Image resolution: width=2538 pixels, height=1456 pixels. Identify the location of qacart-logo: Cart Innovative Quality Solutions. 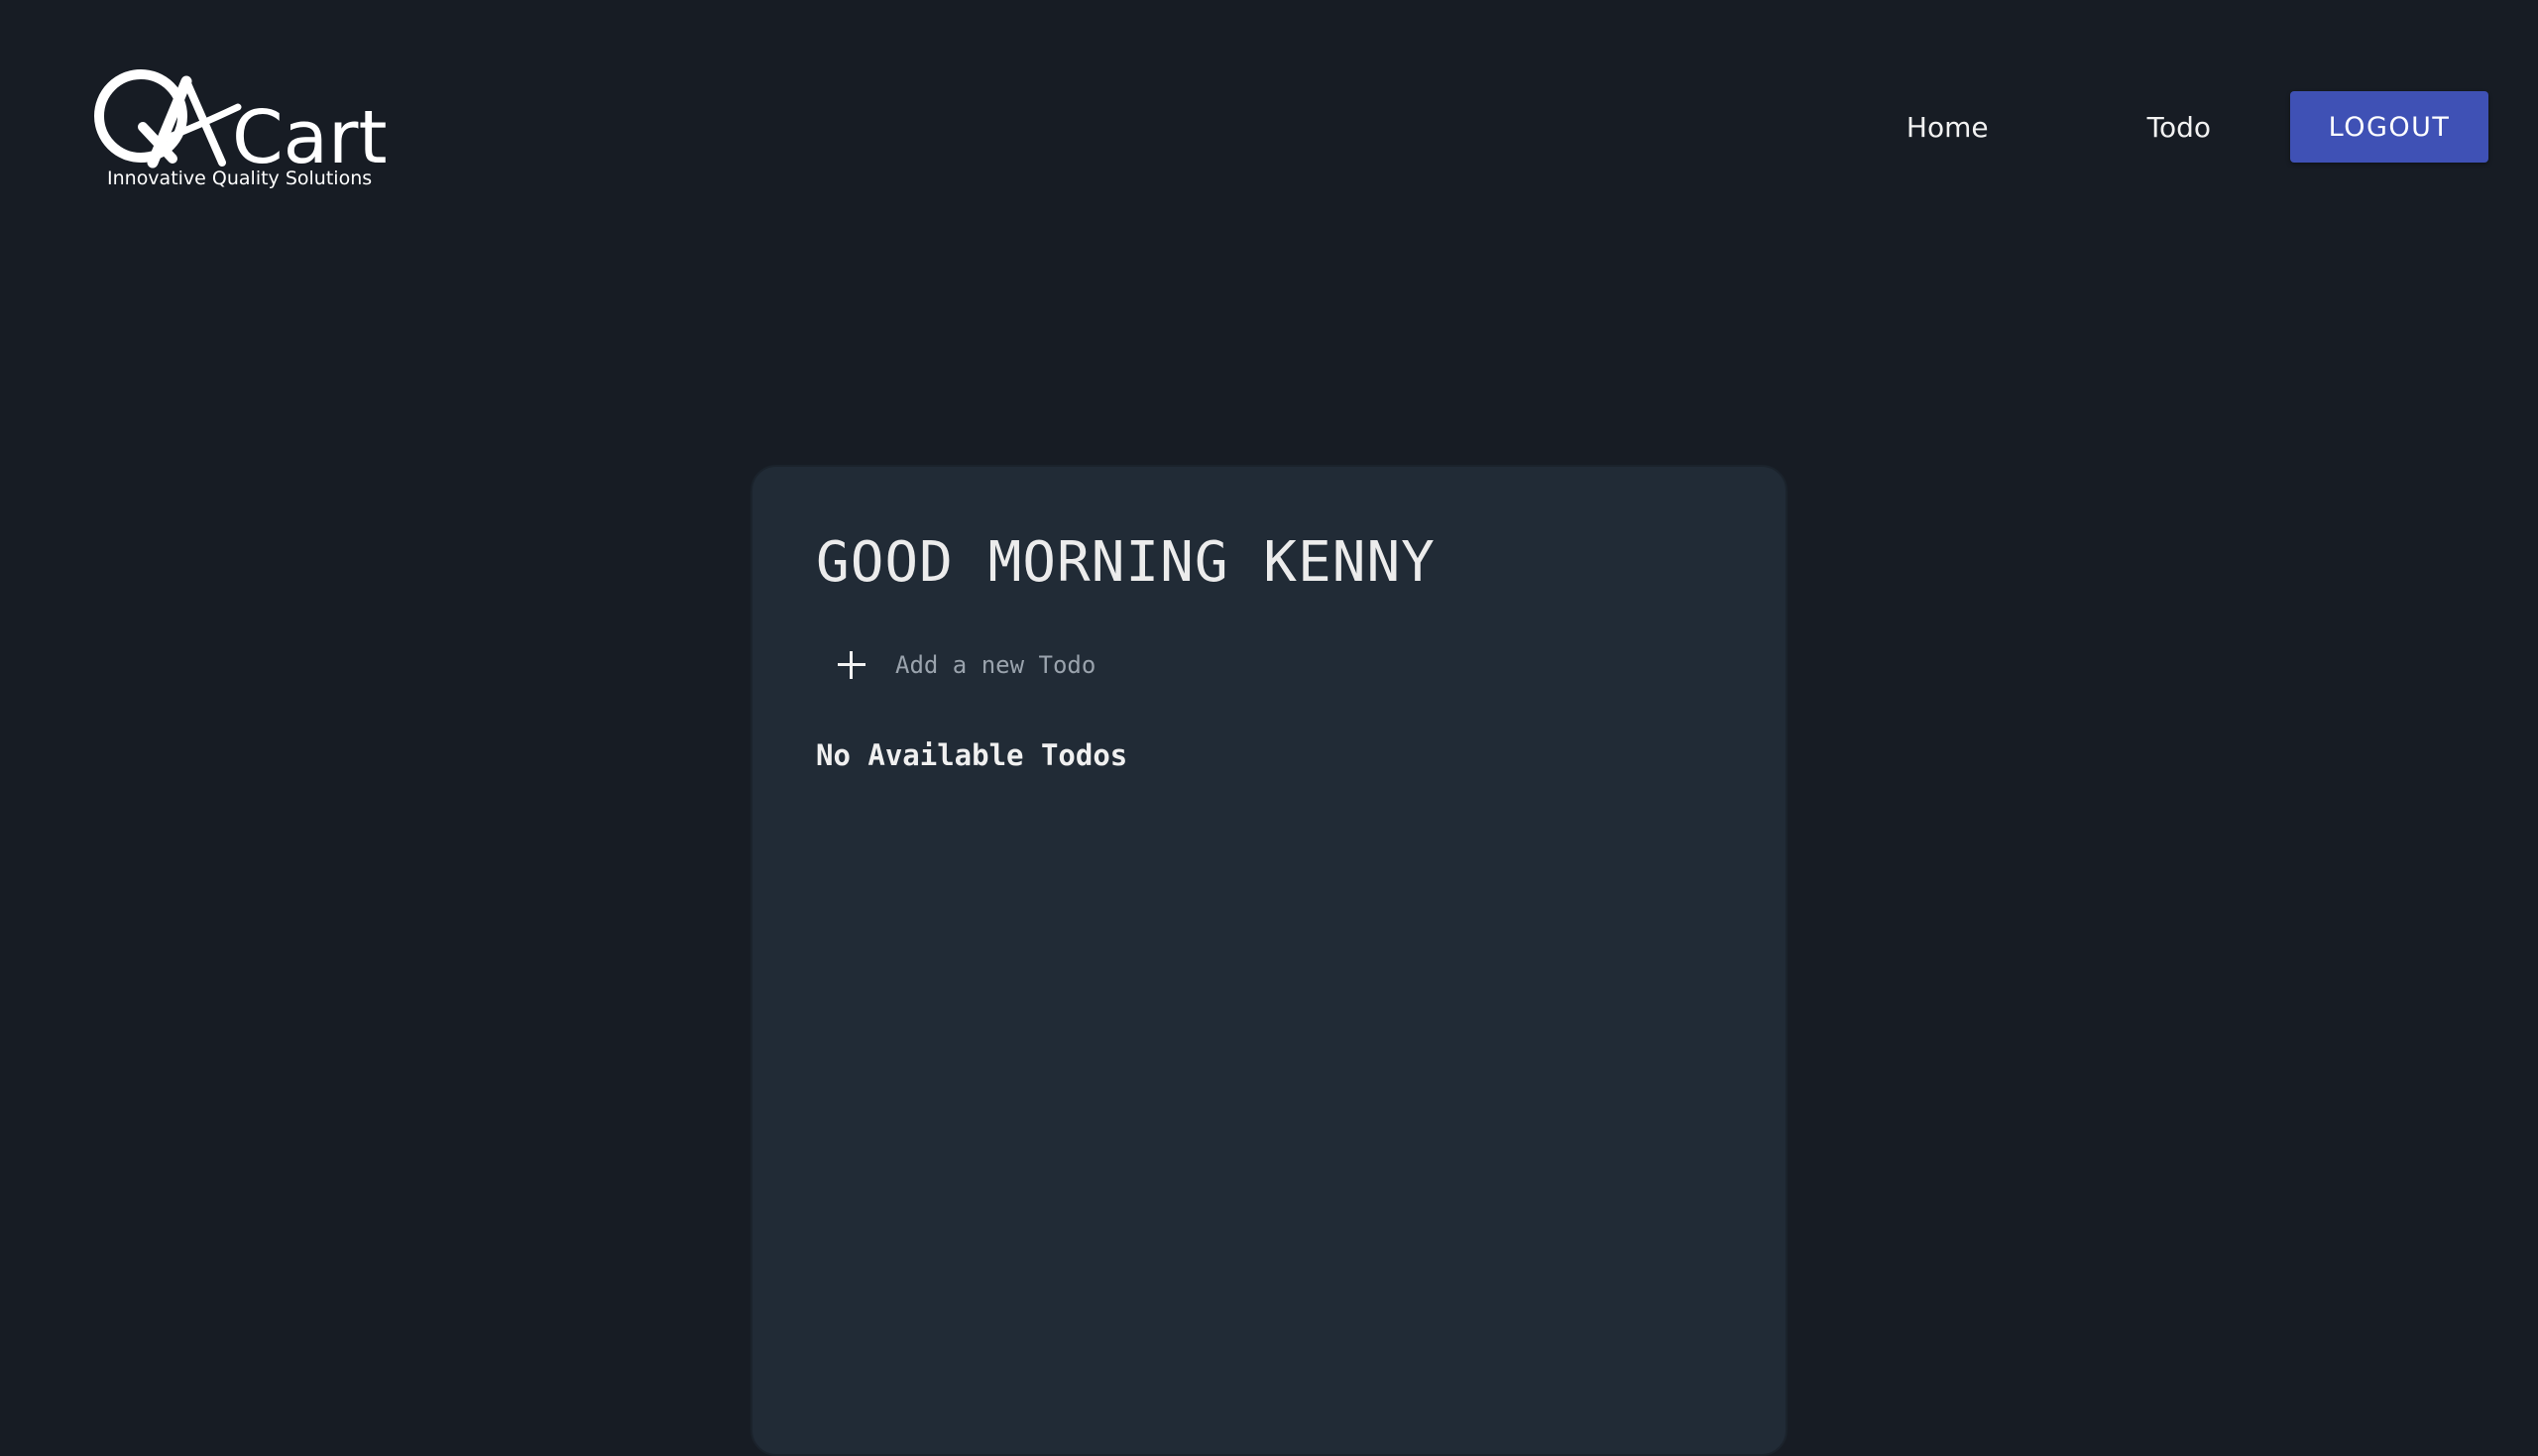
(245, 129).